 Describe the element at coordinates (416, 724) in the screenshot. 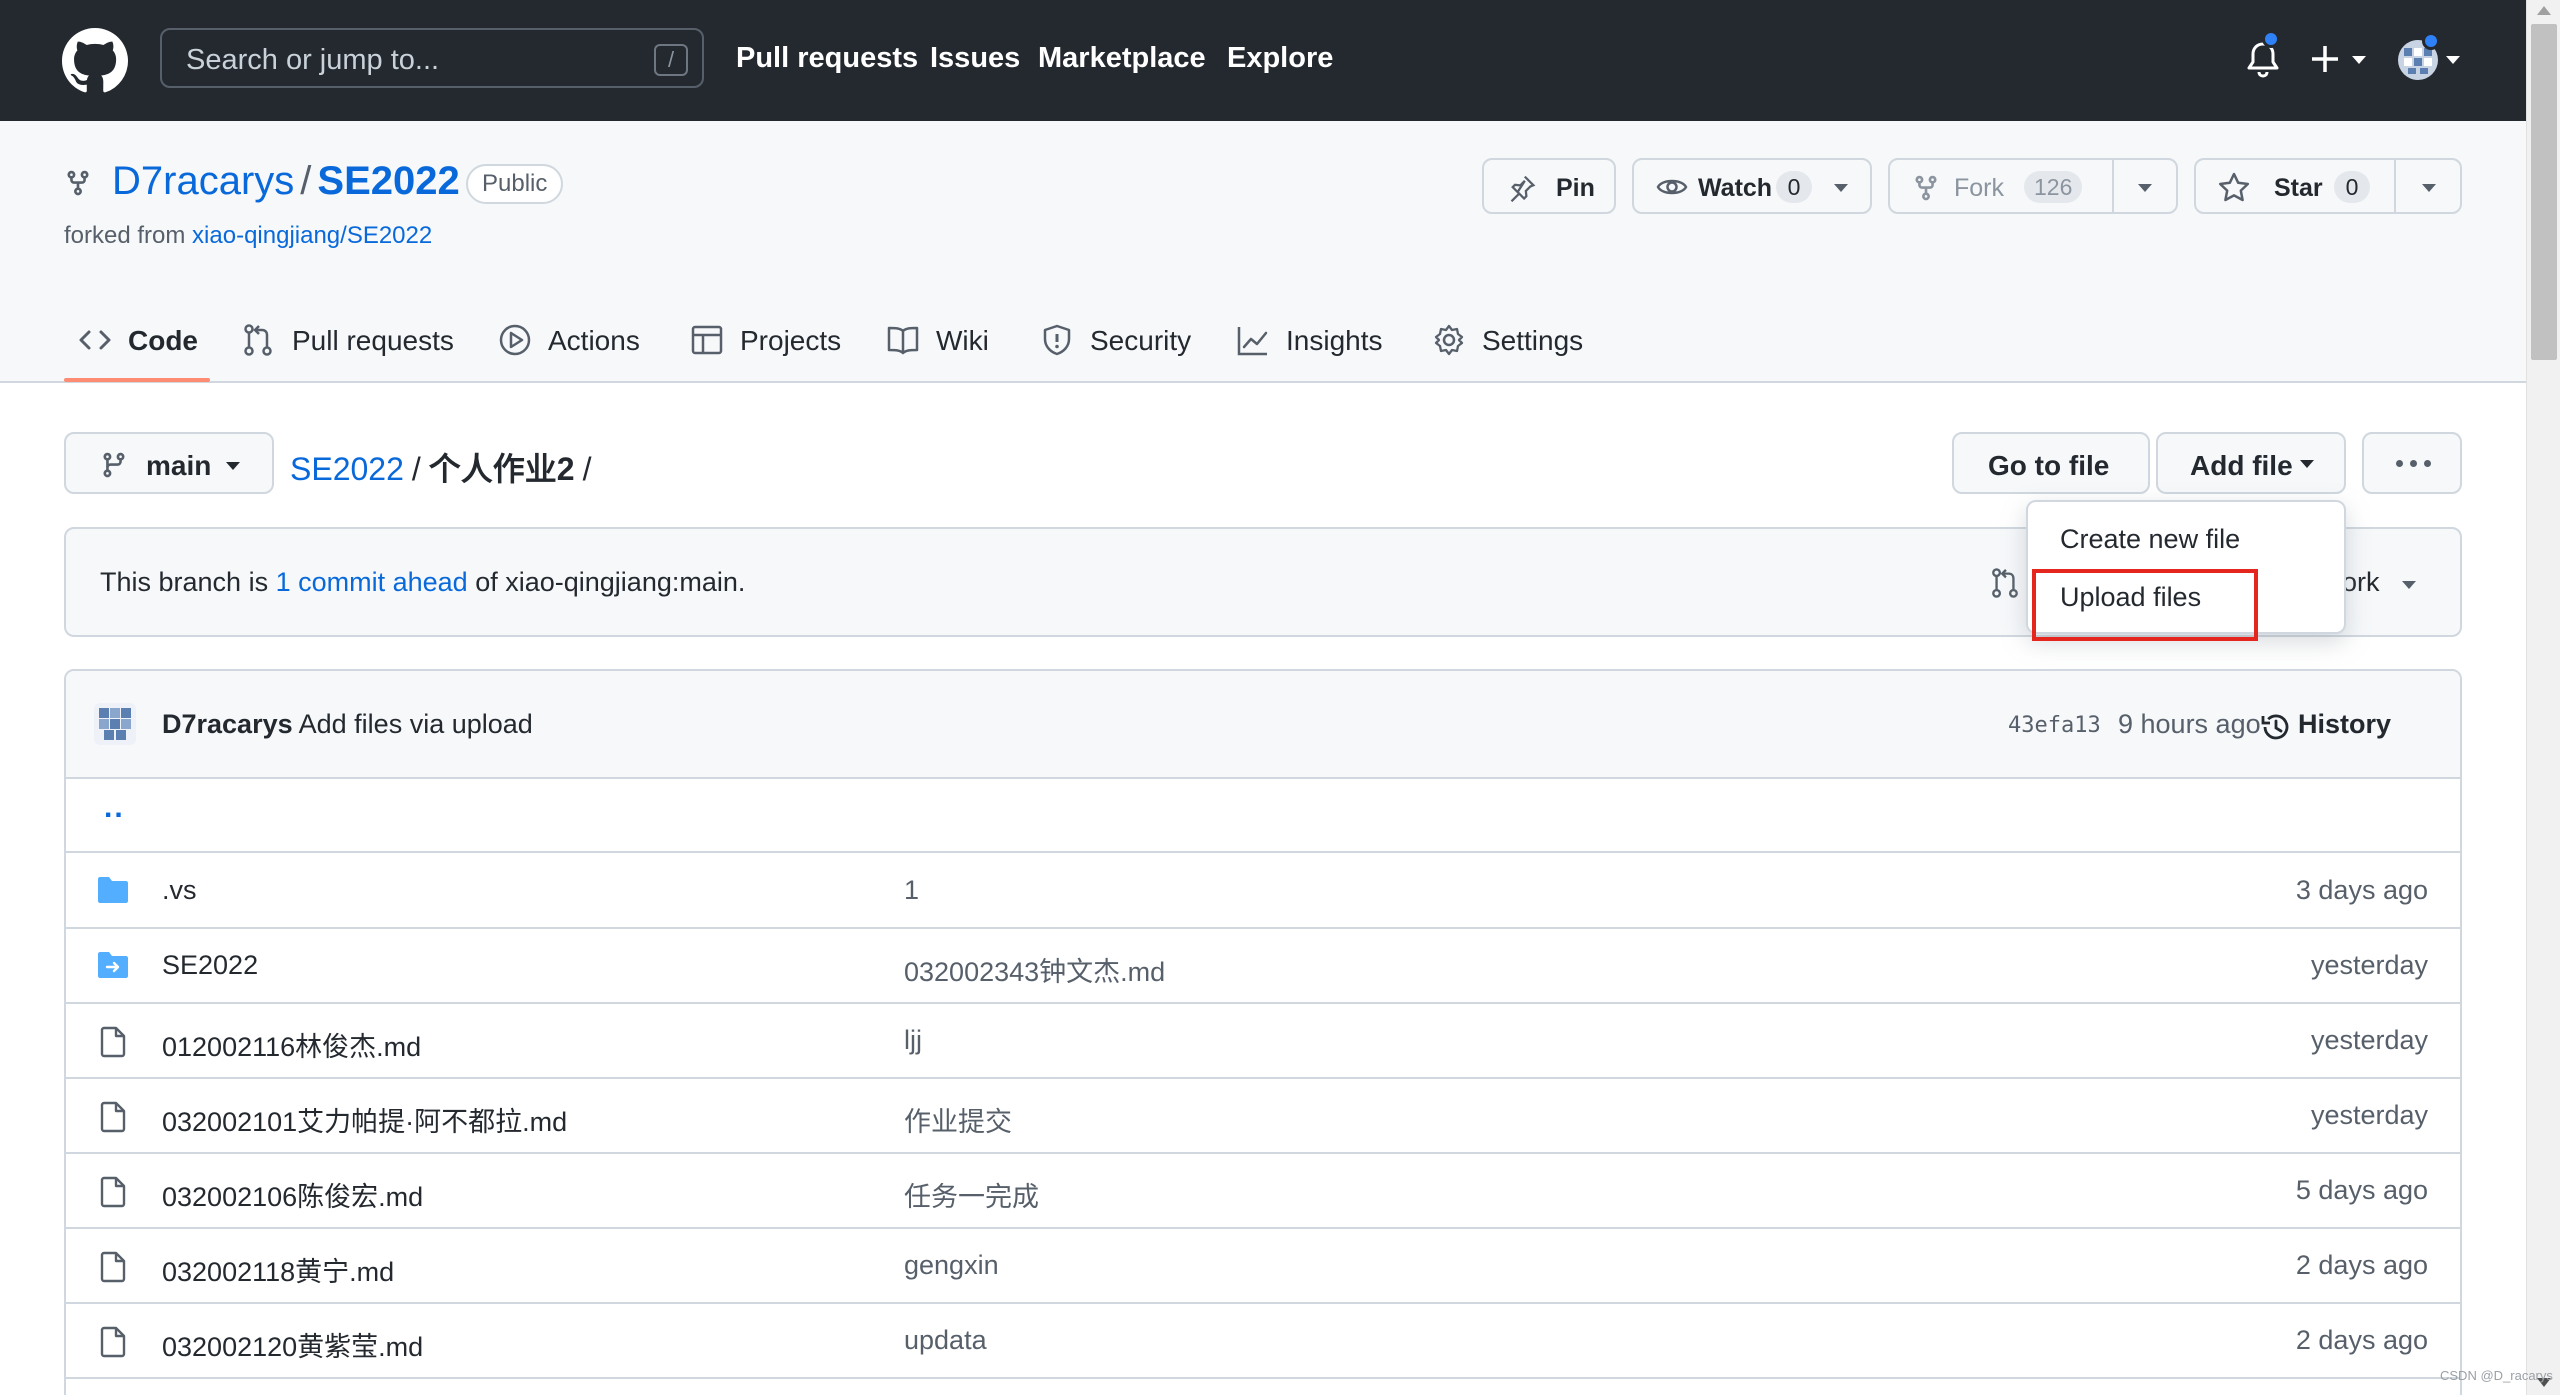

I see `commit-message: Add files via upload` at that location.